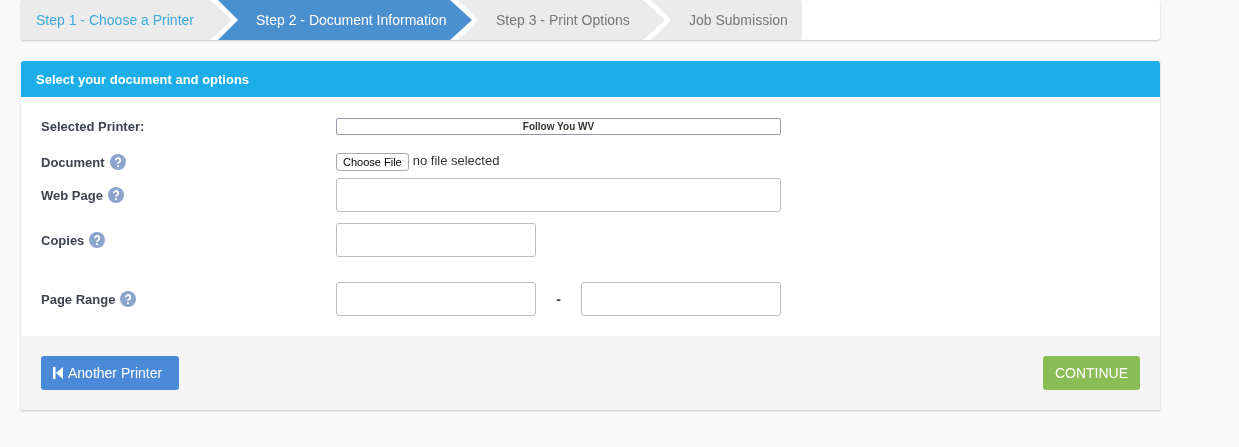 The width and height of the screenshot is (1239, 447). I want to click on field-label: Copies, so click(63, 240).